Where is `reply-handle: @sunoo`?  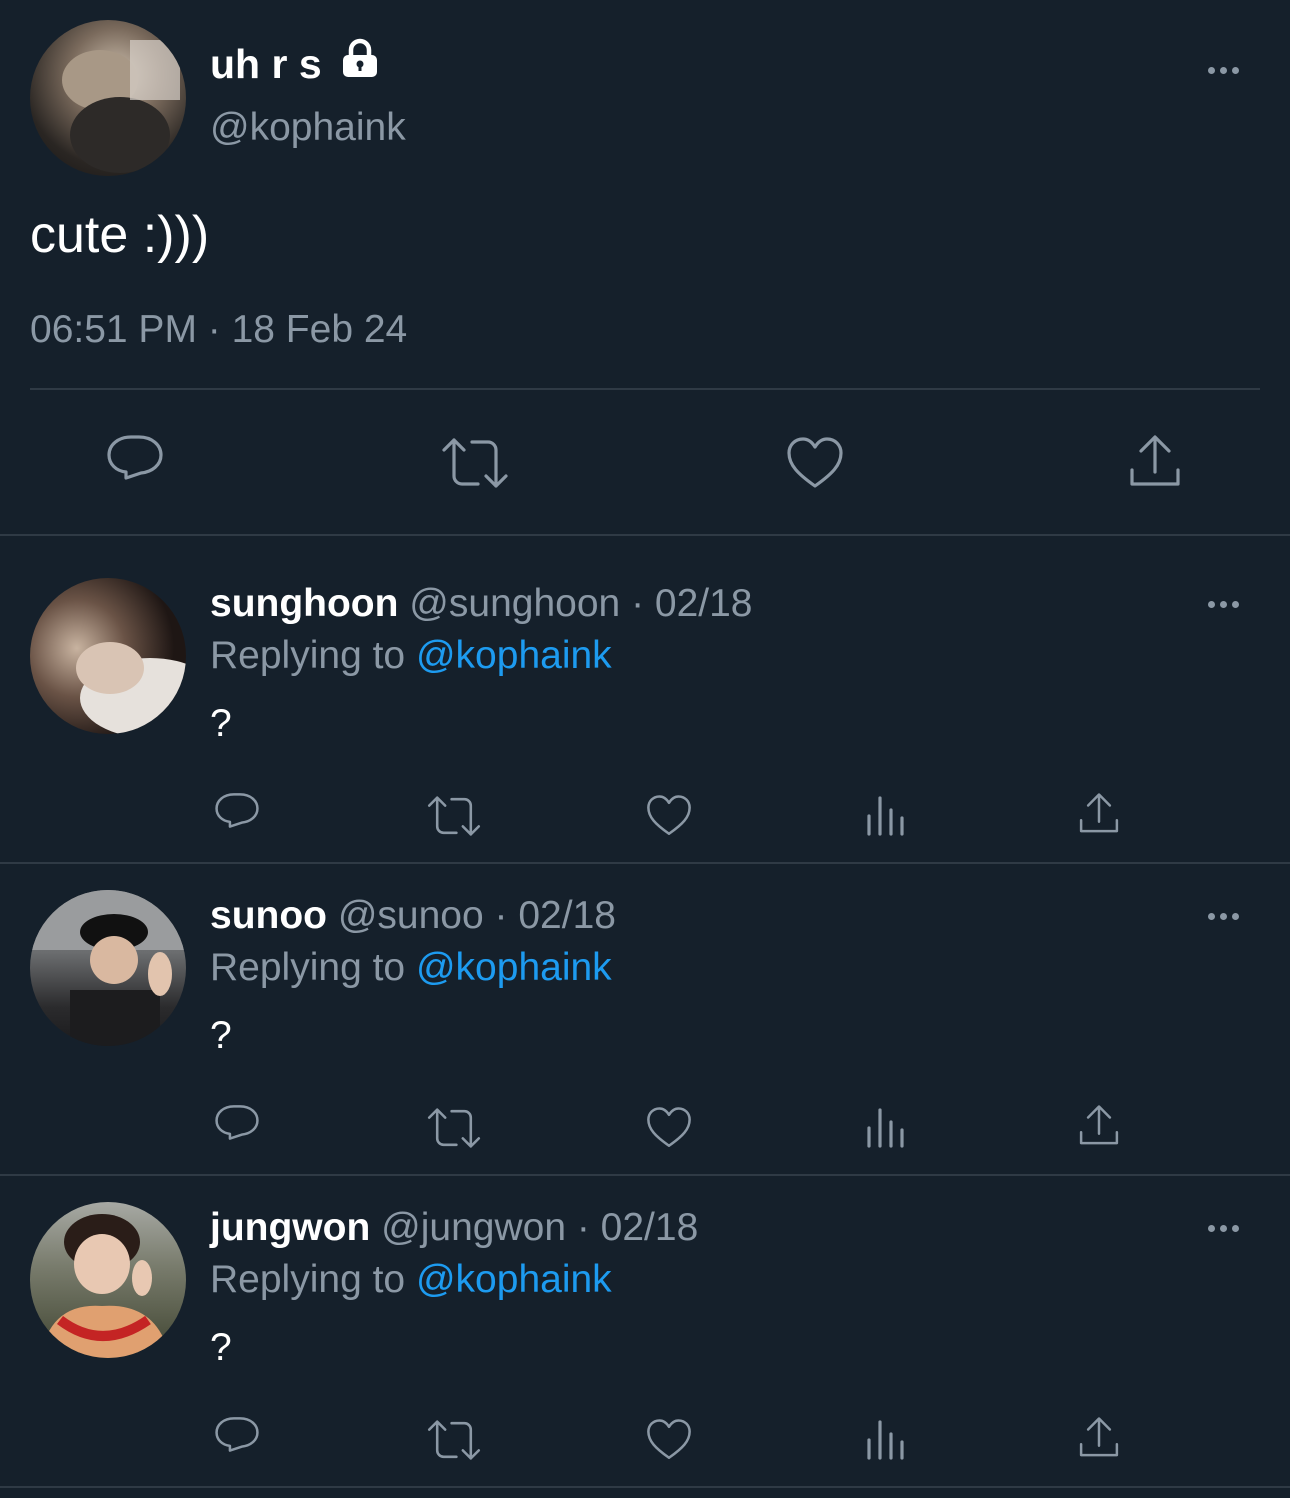
reply-handle: @sunoo is located at coordinates (411, 915).